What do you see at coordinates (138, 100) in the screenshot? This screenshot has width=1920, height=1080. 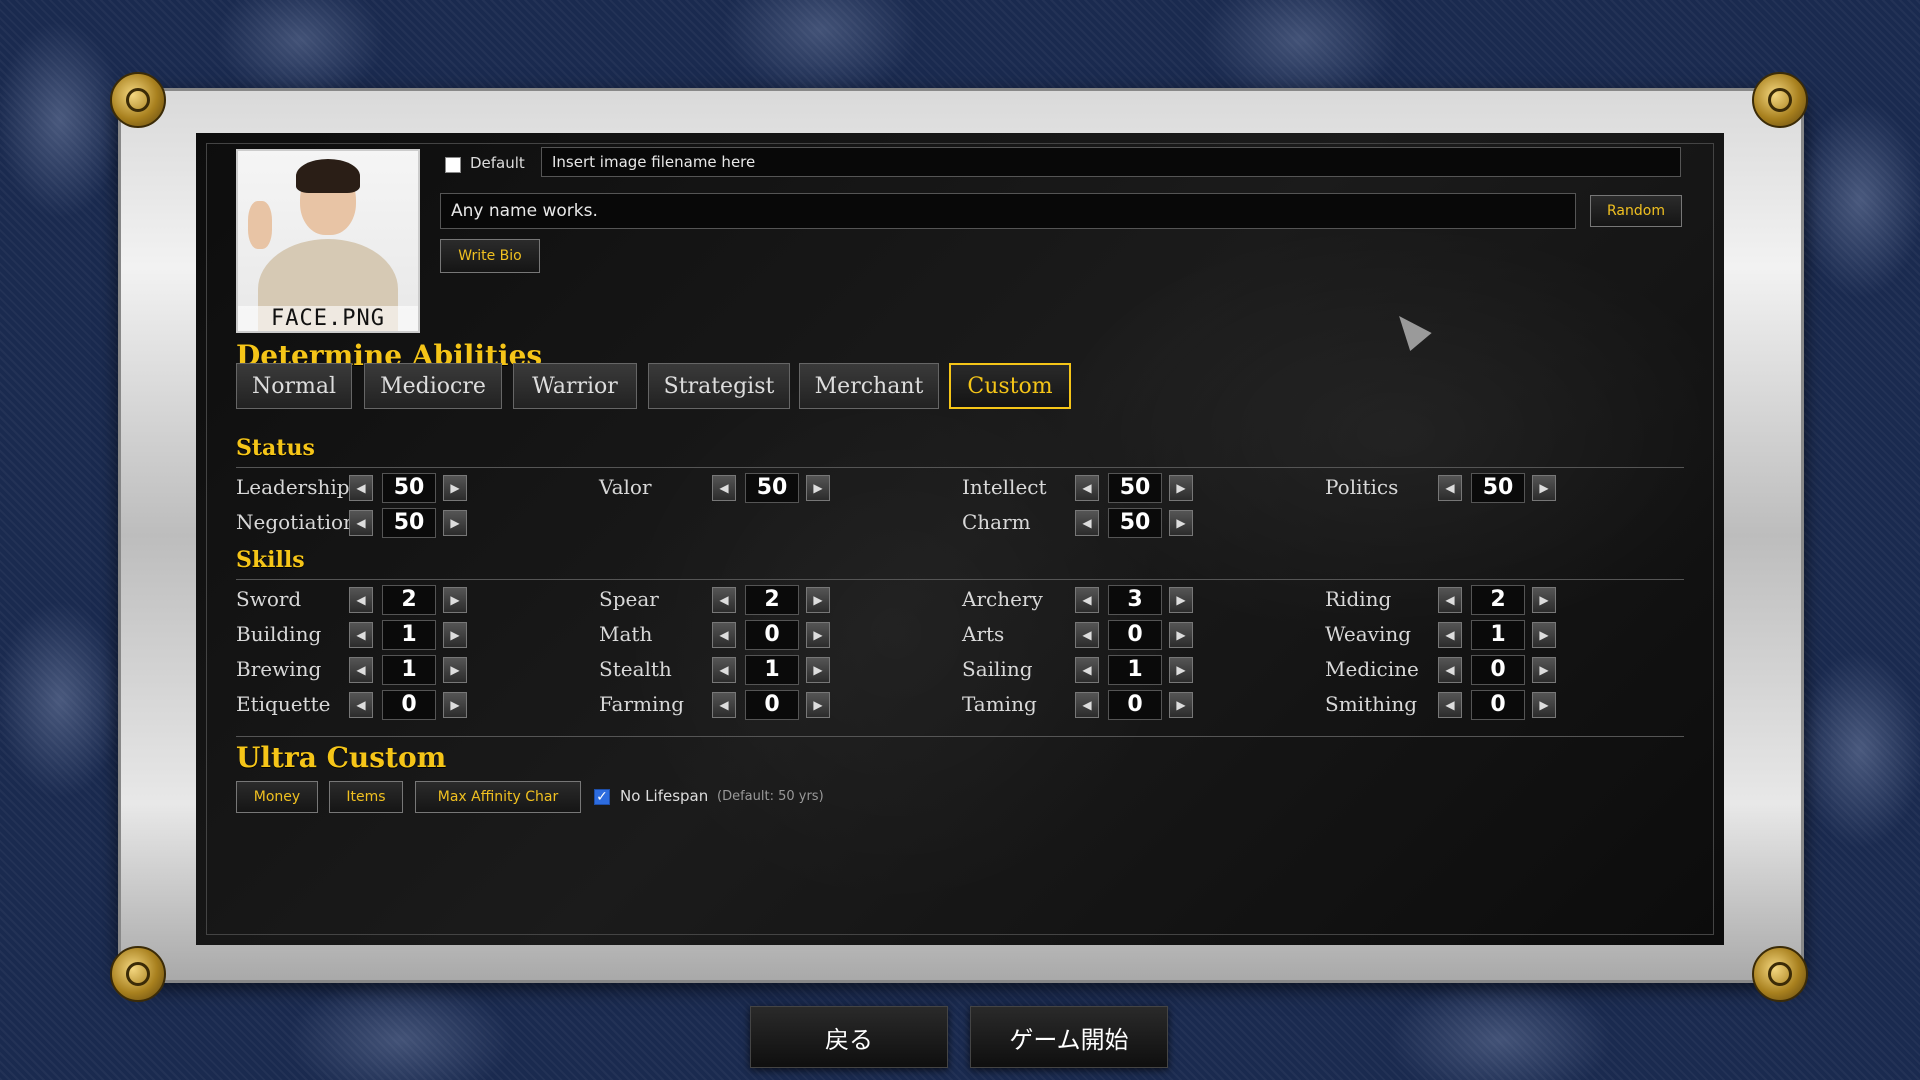 I see `corner-ornament-top-left` at bounding box center [138, 100].